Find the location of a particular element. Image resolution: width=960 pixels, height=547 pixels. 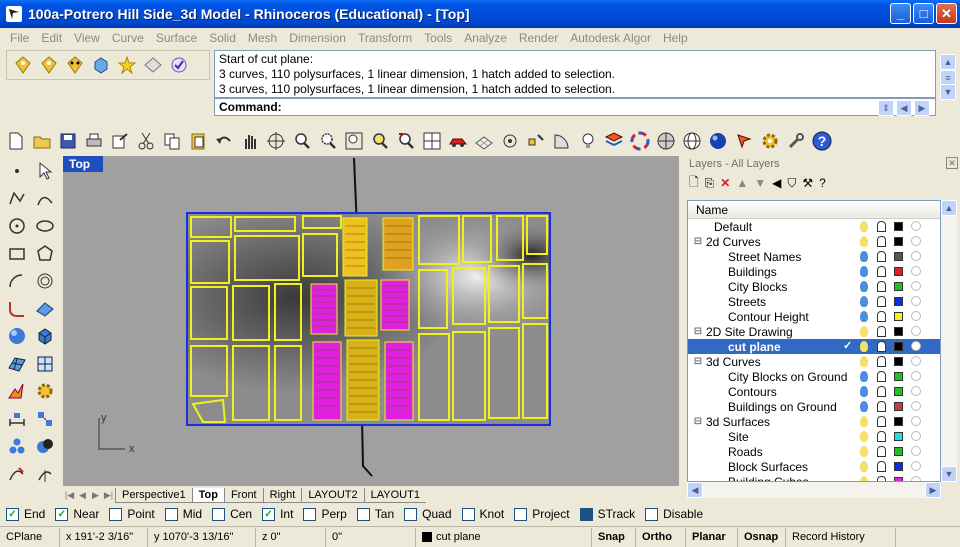

menu-curve: Curve is located at coordinates (128, 38).